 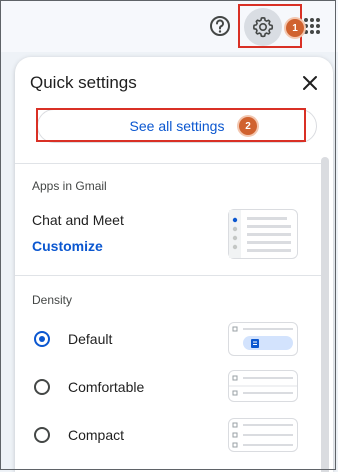 What do you see at coordinates (42, 387) in the screenshot?
I see `density-radio-comfortable` at bounding box center [42, 387].